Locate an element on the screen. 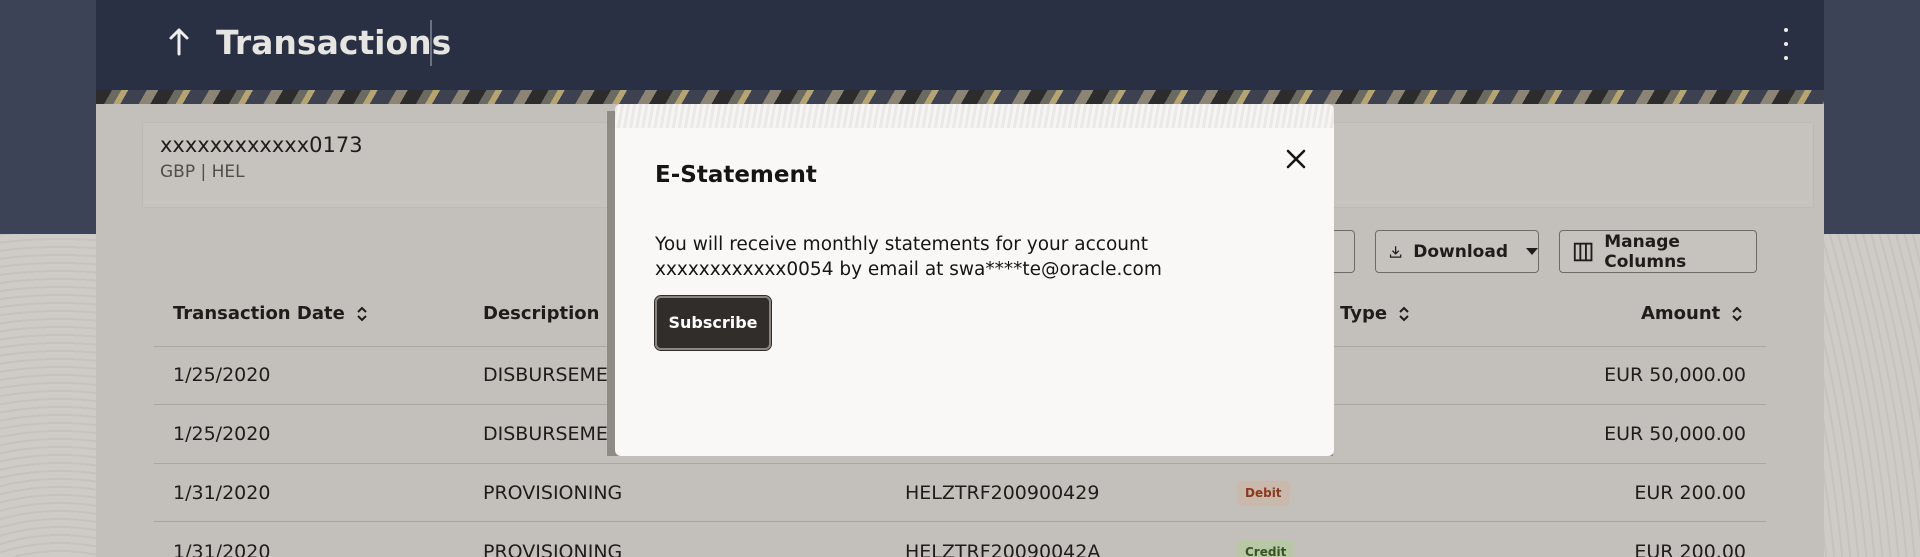 The image size is (1920, 557). close-button is located at coordinates (1296, 159).